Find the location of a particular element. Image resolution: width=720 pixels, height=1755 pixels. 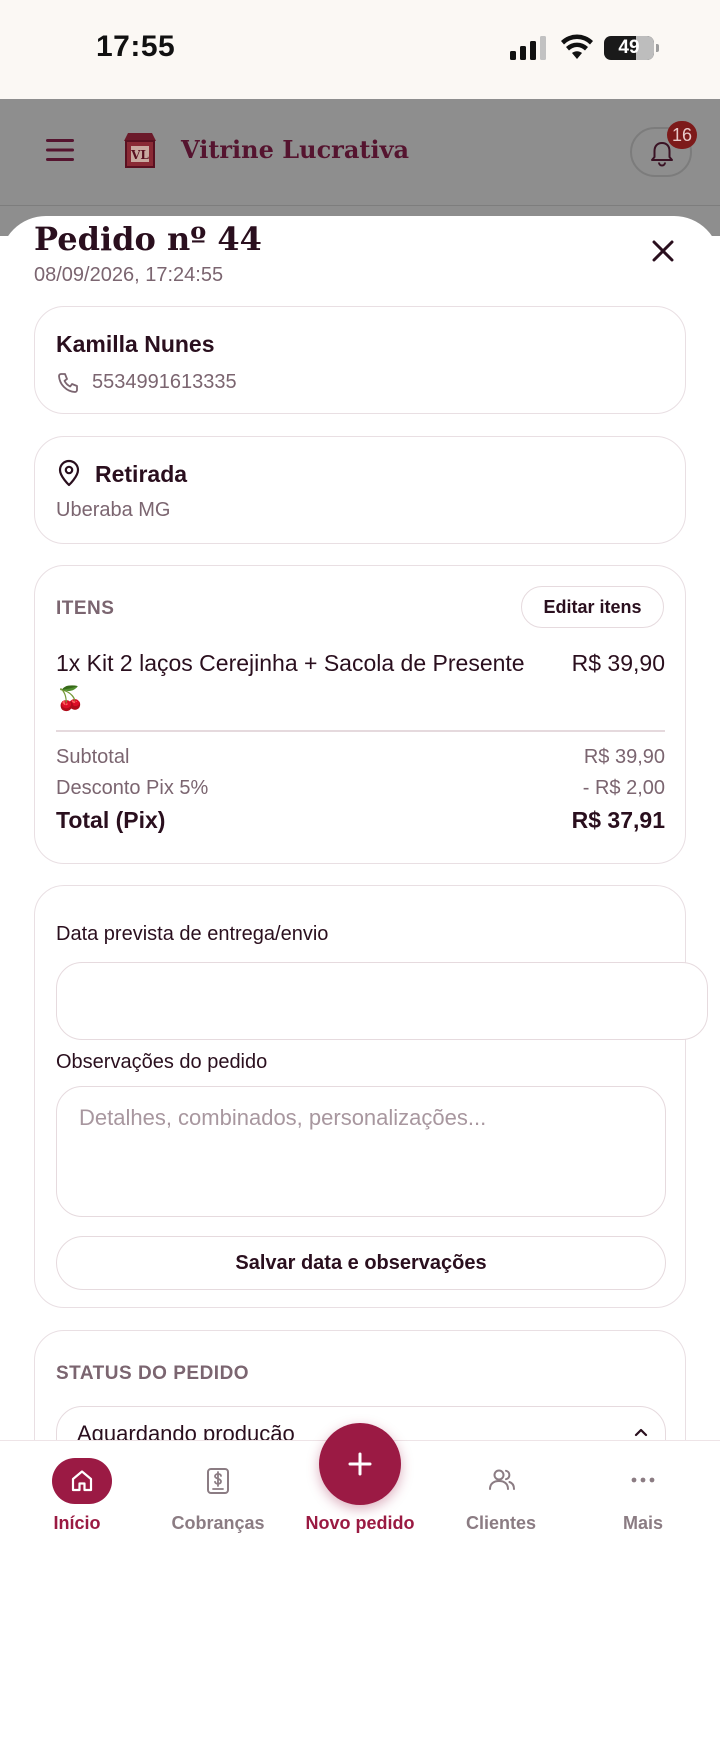

order-status-value: Aguardando produção is located at coordinates (186, 1430).